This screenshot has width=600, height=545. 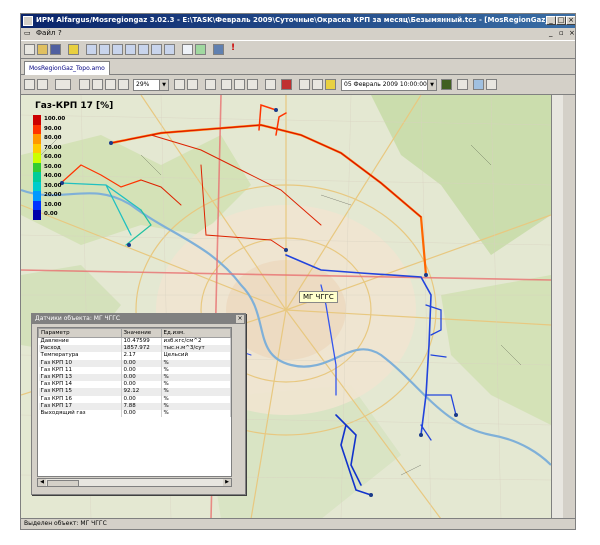 I want to click on value-cell: 2.17, so click(x=141, y=356).